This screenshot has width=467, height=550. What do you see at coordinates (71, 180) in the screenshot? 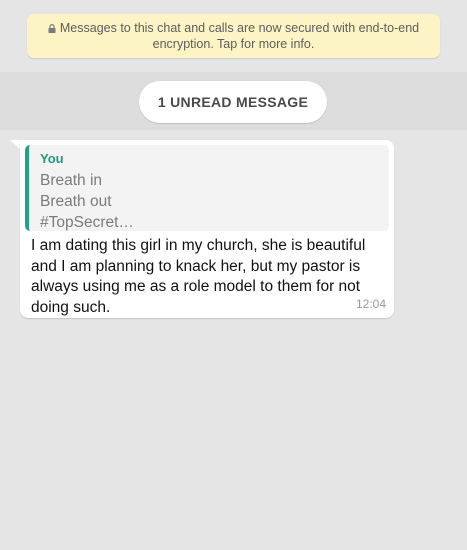
I see `quoted-message-line: Breath in` at bounding box center [71, 180].